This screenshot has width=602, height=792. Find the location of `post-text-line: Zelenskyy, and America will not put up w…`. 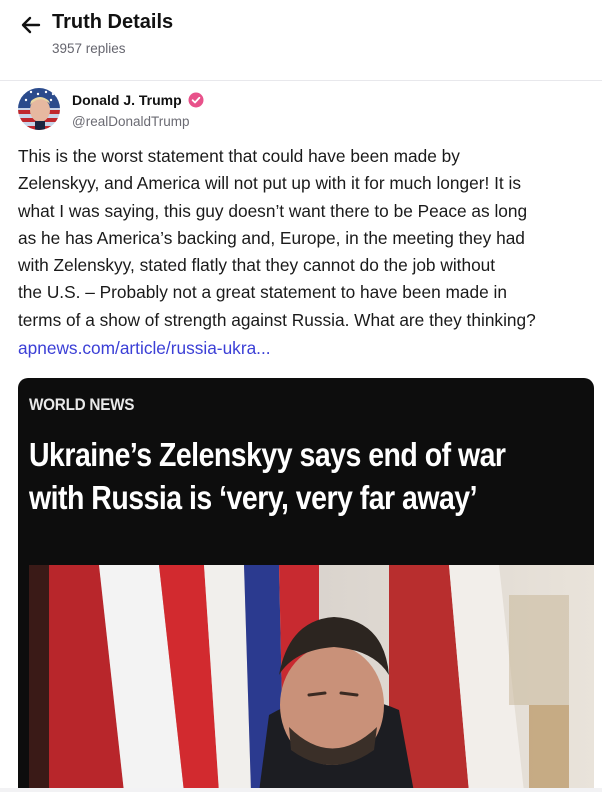

post-text-line: Zelenskyy, and America will not put up w… is located at coordinates (269, 183).